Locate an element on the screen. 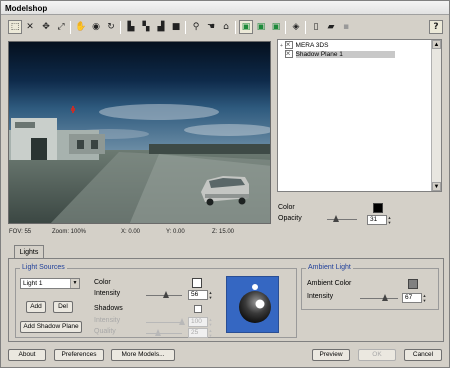  shadow-intensity-slider is located at coordinates (165, 322).